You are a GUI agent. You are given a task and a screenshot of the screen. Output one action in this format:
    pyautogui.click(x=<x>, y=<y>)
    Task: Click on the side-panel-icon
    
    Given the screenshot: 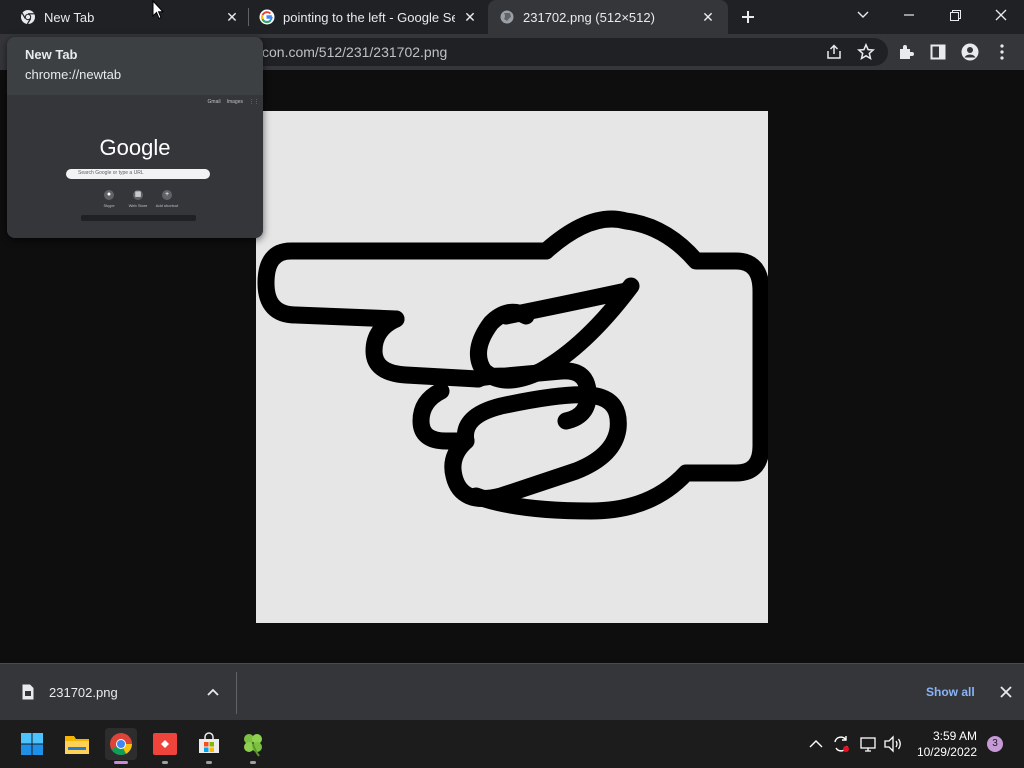 What is the action you would take?
    pyautogui.click(x=938, y=52)
    